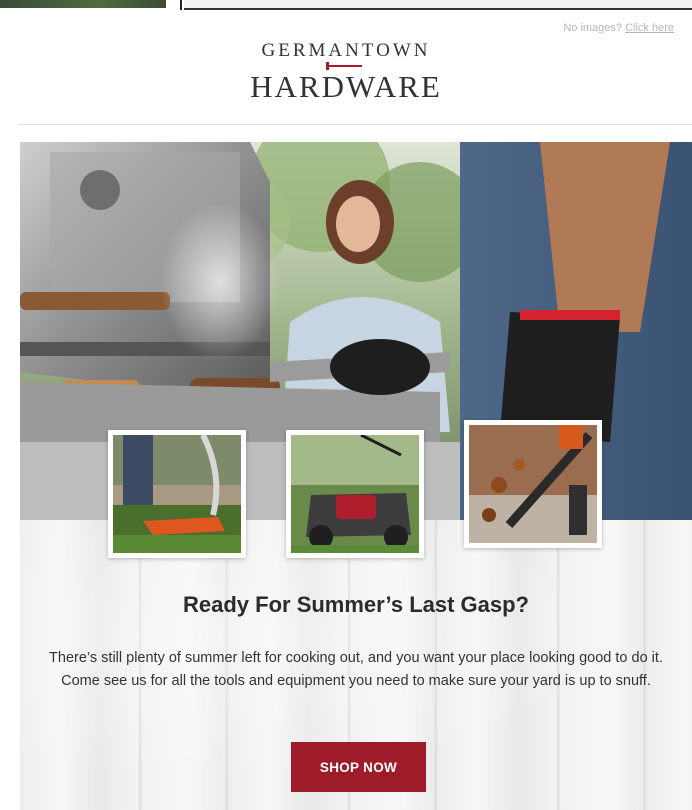  Describe the element at coordinates (83, 4) in the screenshot. I see `previous-image-fragment` at that location.